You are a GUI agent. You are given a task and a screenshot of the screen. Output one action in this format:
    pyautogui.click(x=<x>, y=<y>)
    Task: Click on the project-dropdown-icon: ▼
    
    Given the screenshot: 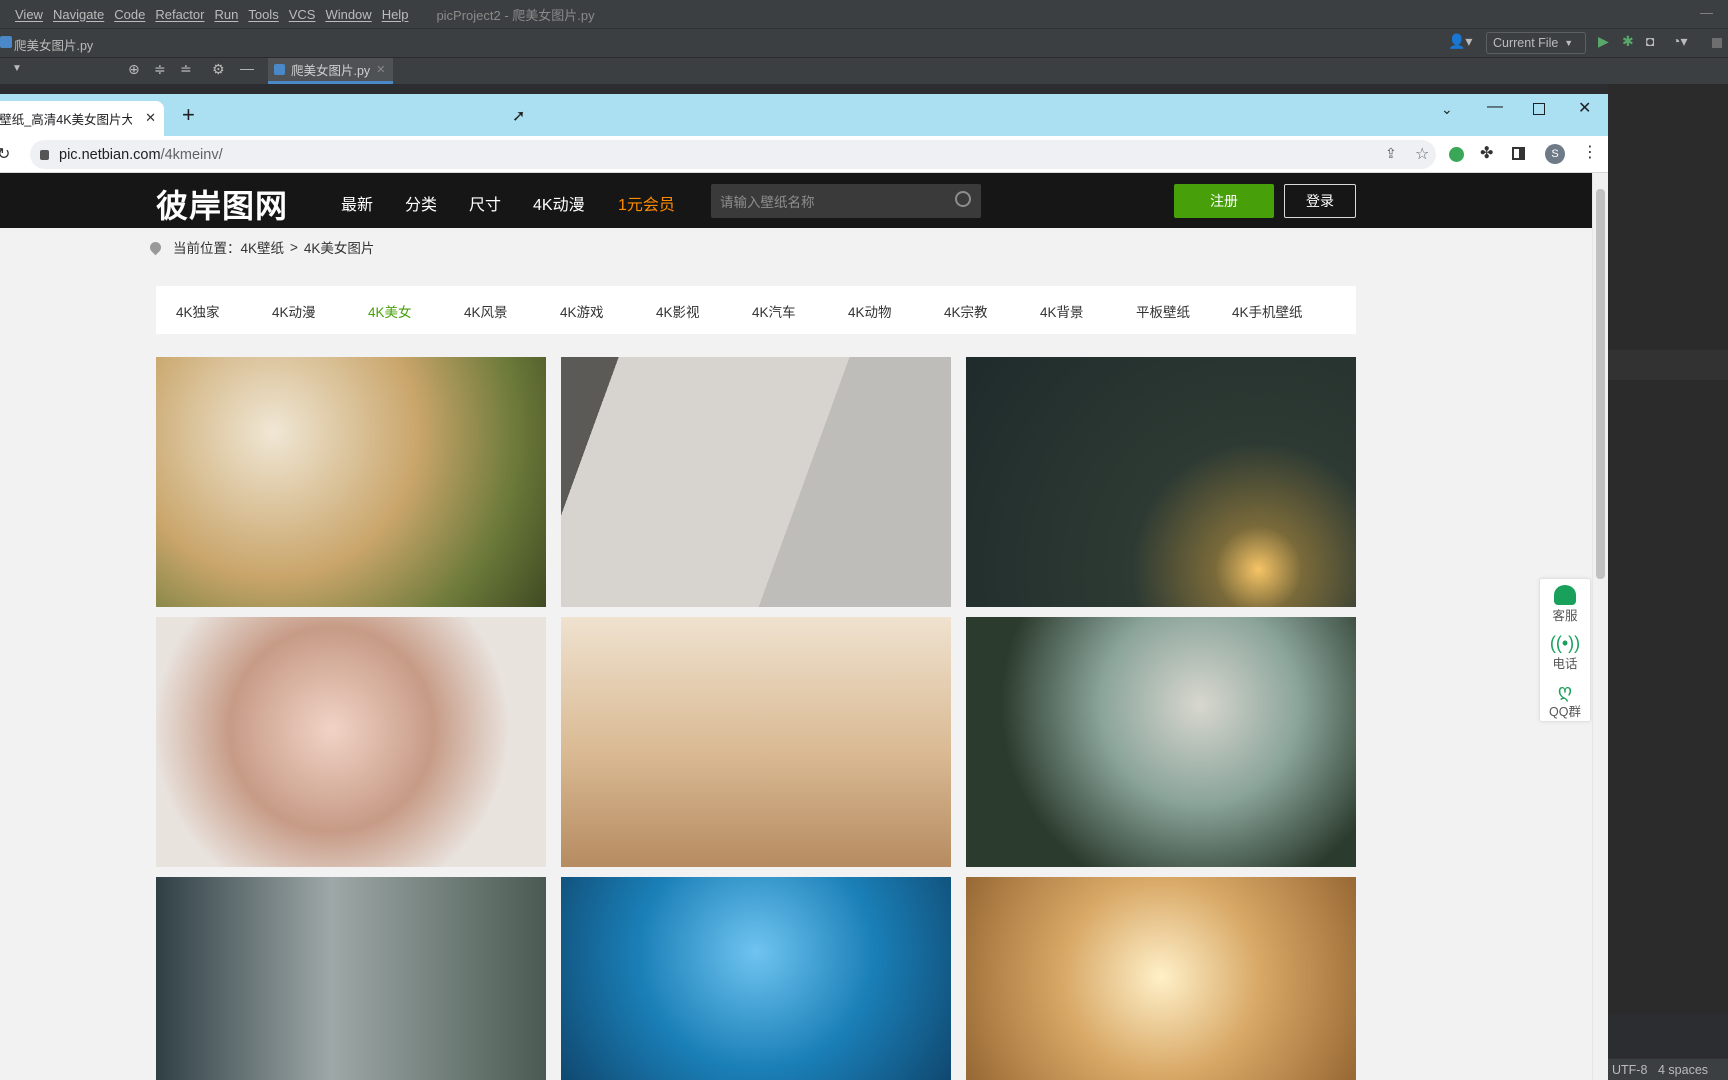 What is the action you would take?
    pyautogui.click(x=17, y=68)
    